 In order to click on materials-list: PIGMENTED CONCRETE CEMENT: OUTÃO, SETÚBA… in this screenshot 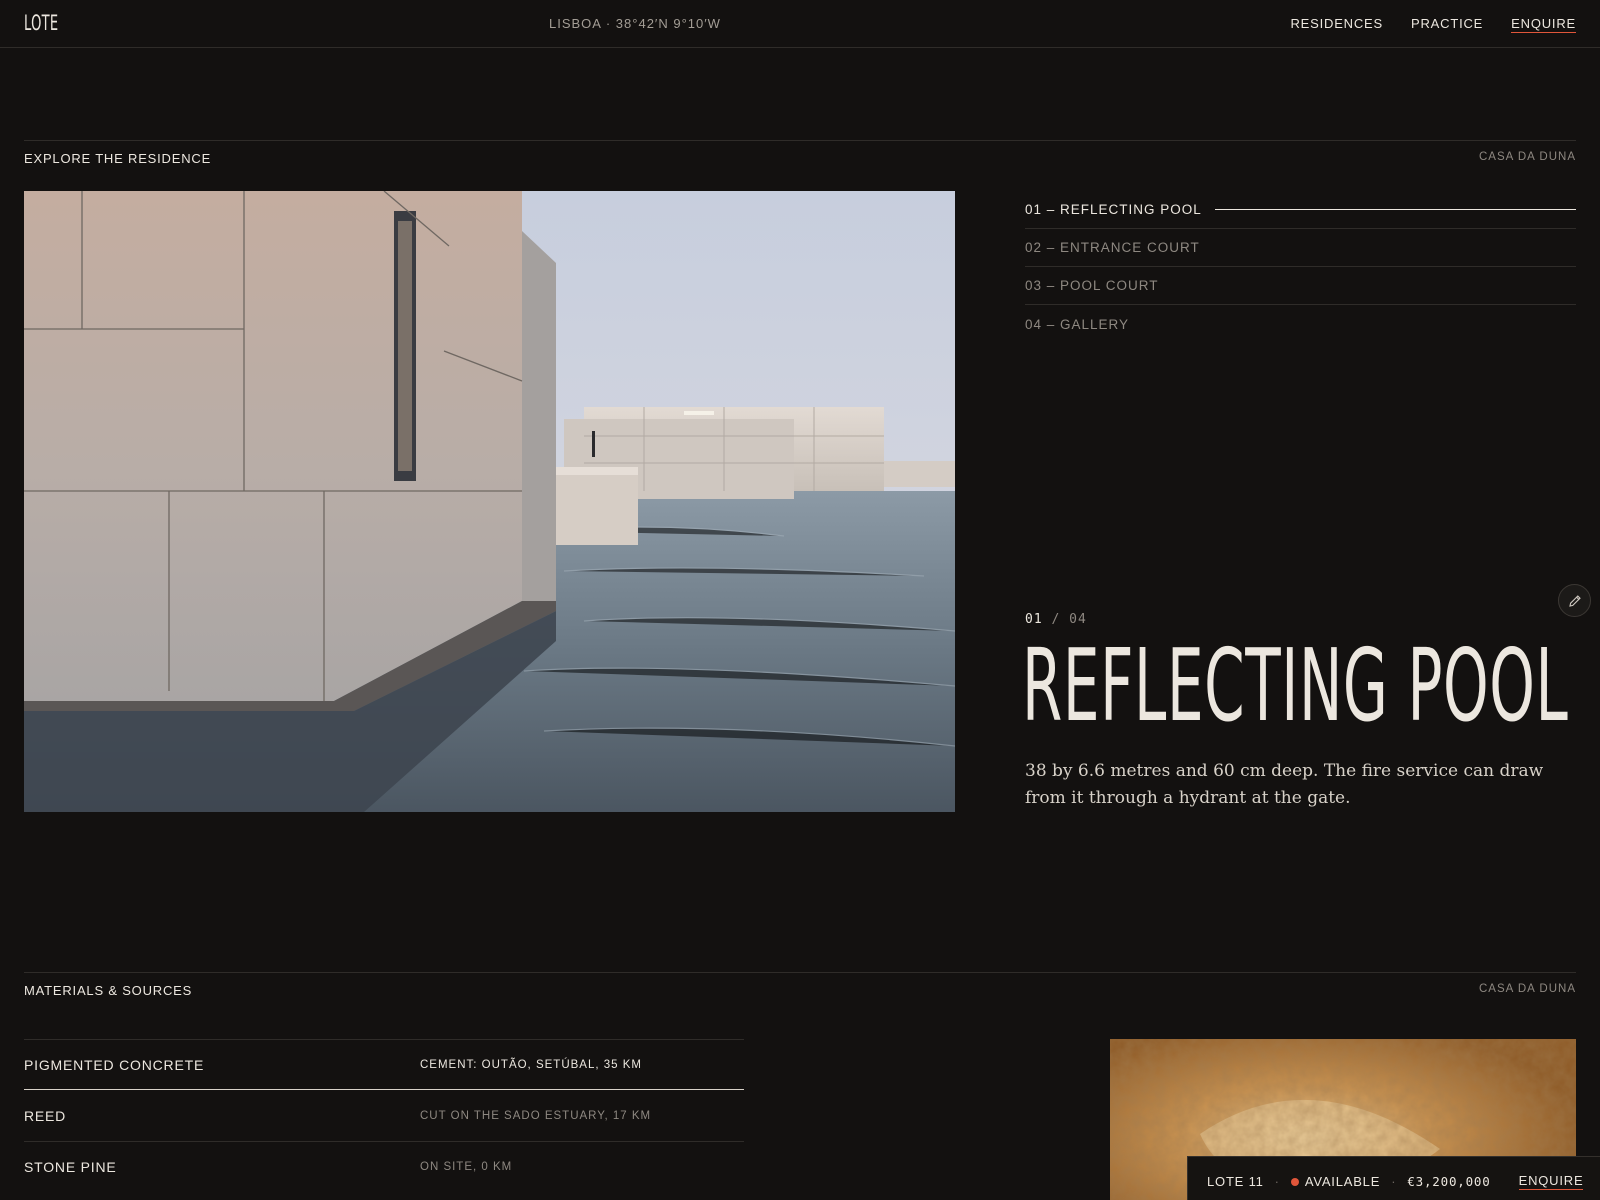, I will do `click(384, 1115)`.